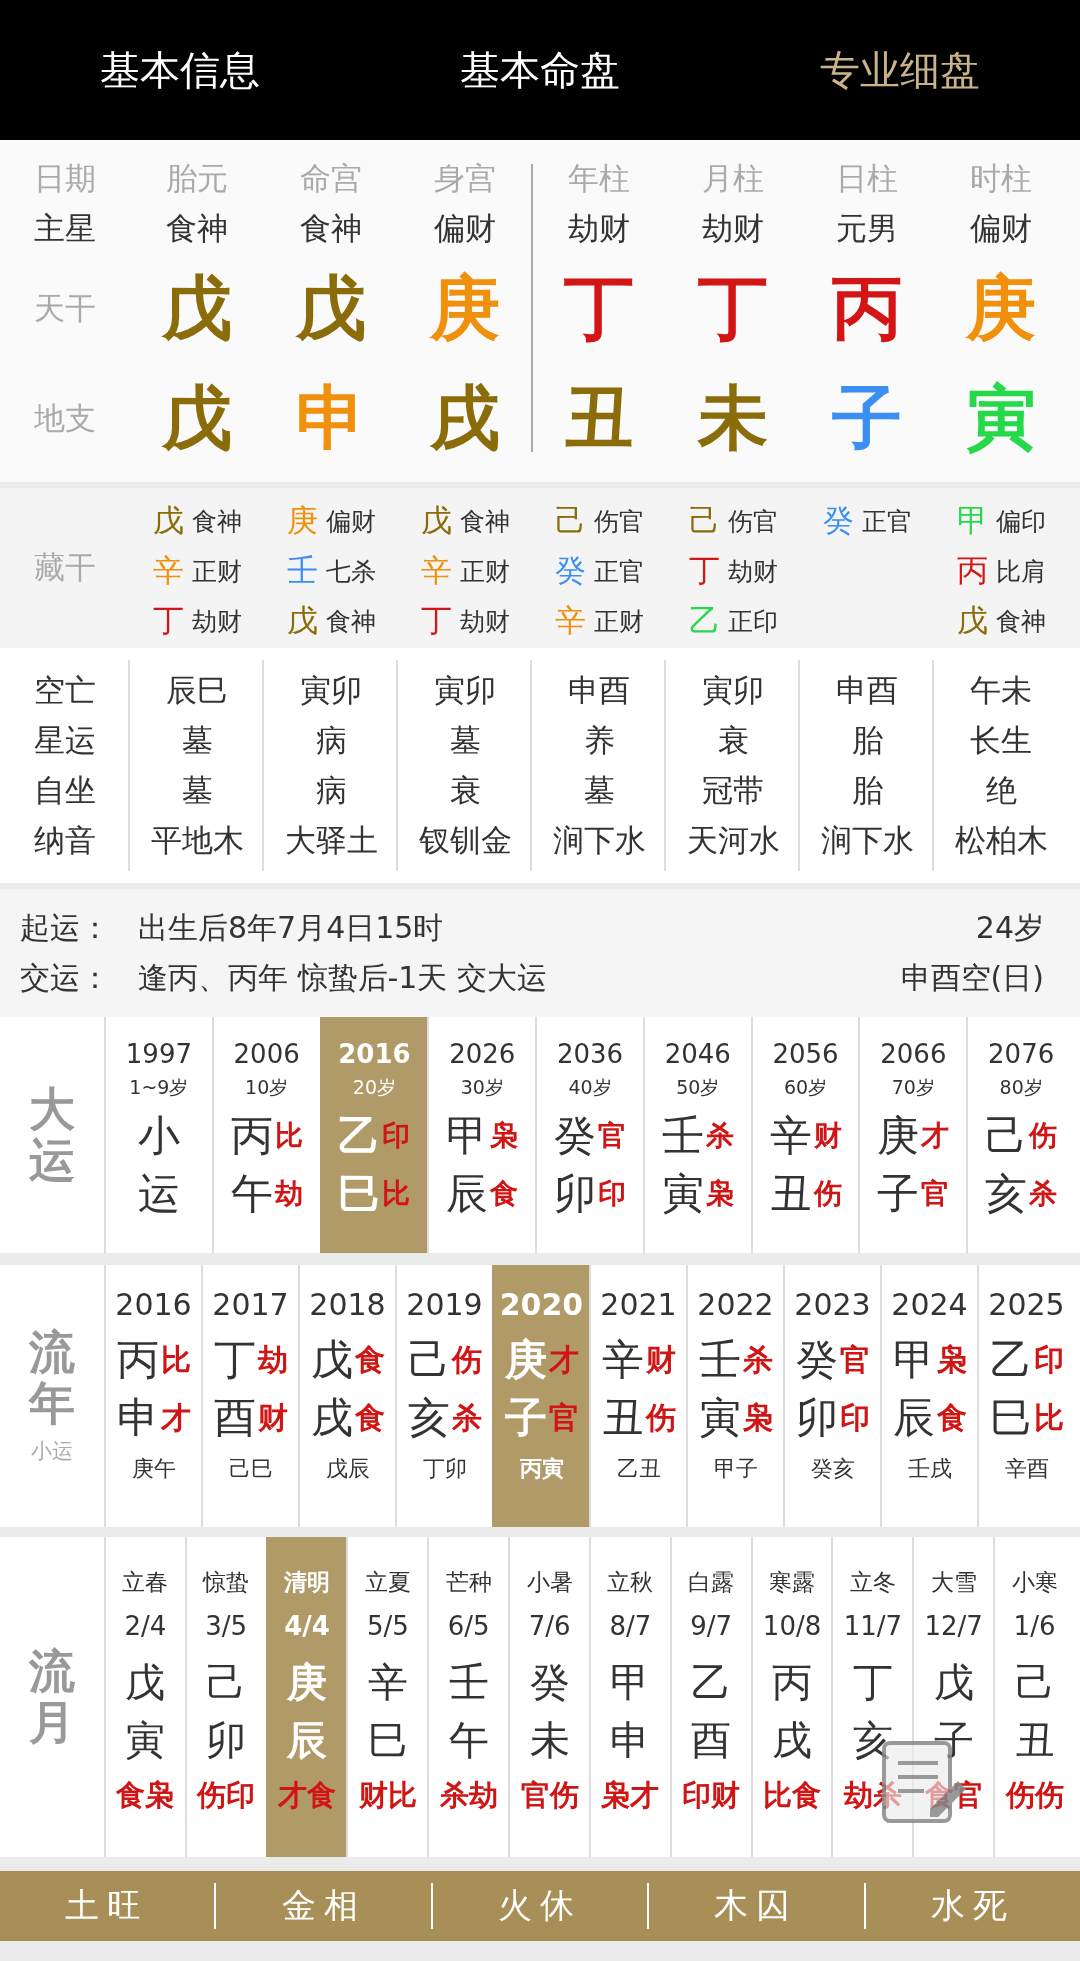 The width and height of the screenshot is (1080, 1961). I want to click on star-text: 劫财, so click(599, 228).